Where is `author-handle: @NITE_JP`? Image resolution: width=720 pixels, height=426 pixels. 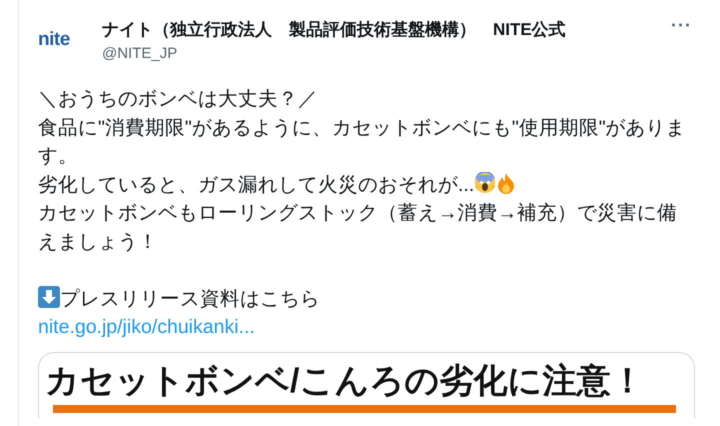
author-handle: @NITE_JP is located at coordinates (334, 53).